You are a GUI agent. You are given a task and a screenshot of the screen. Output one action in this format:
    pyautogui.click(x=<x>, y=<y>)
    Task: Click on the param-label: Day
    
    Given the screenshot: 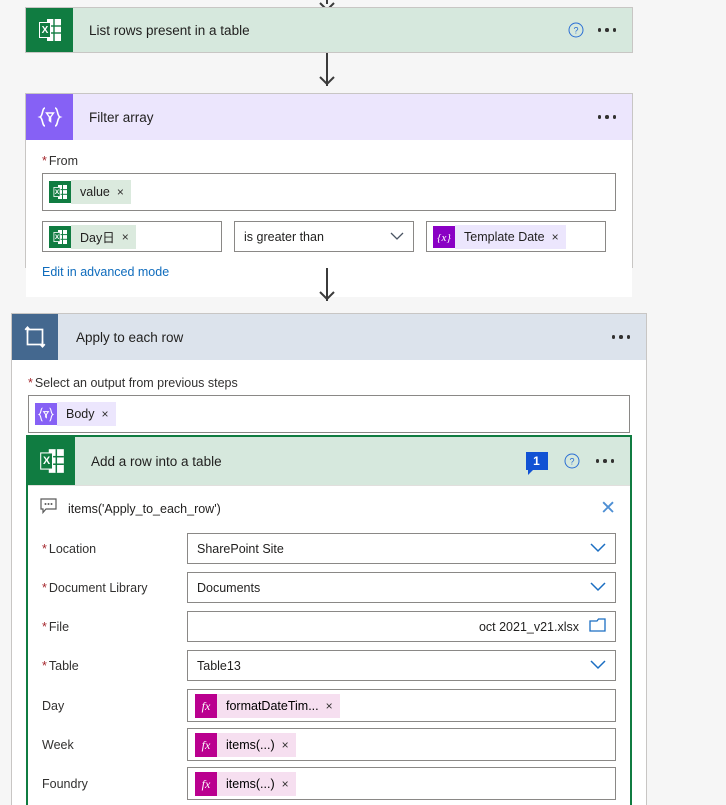 What is the action you would take?
    pyautogui.click(x=53, y=705)
    